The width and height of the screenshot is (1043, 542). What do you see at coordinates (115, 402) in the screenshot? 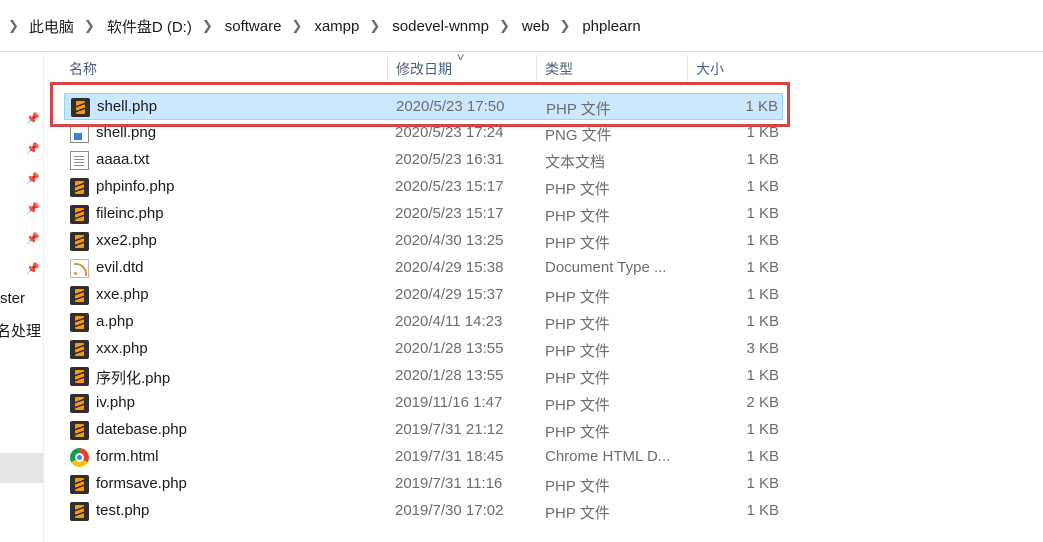
I see `file-name: iv.php` at bounding box center [115, 402].